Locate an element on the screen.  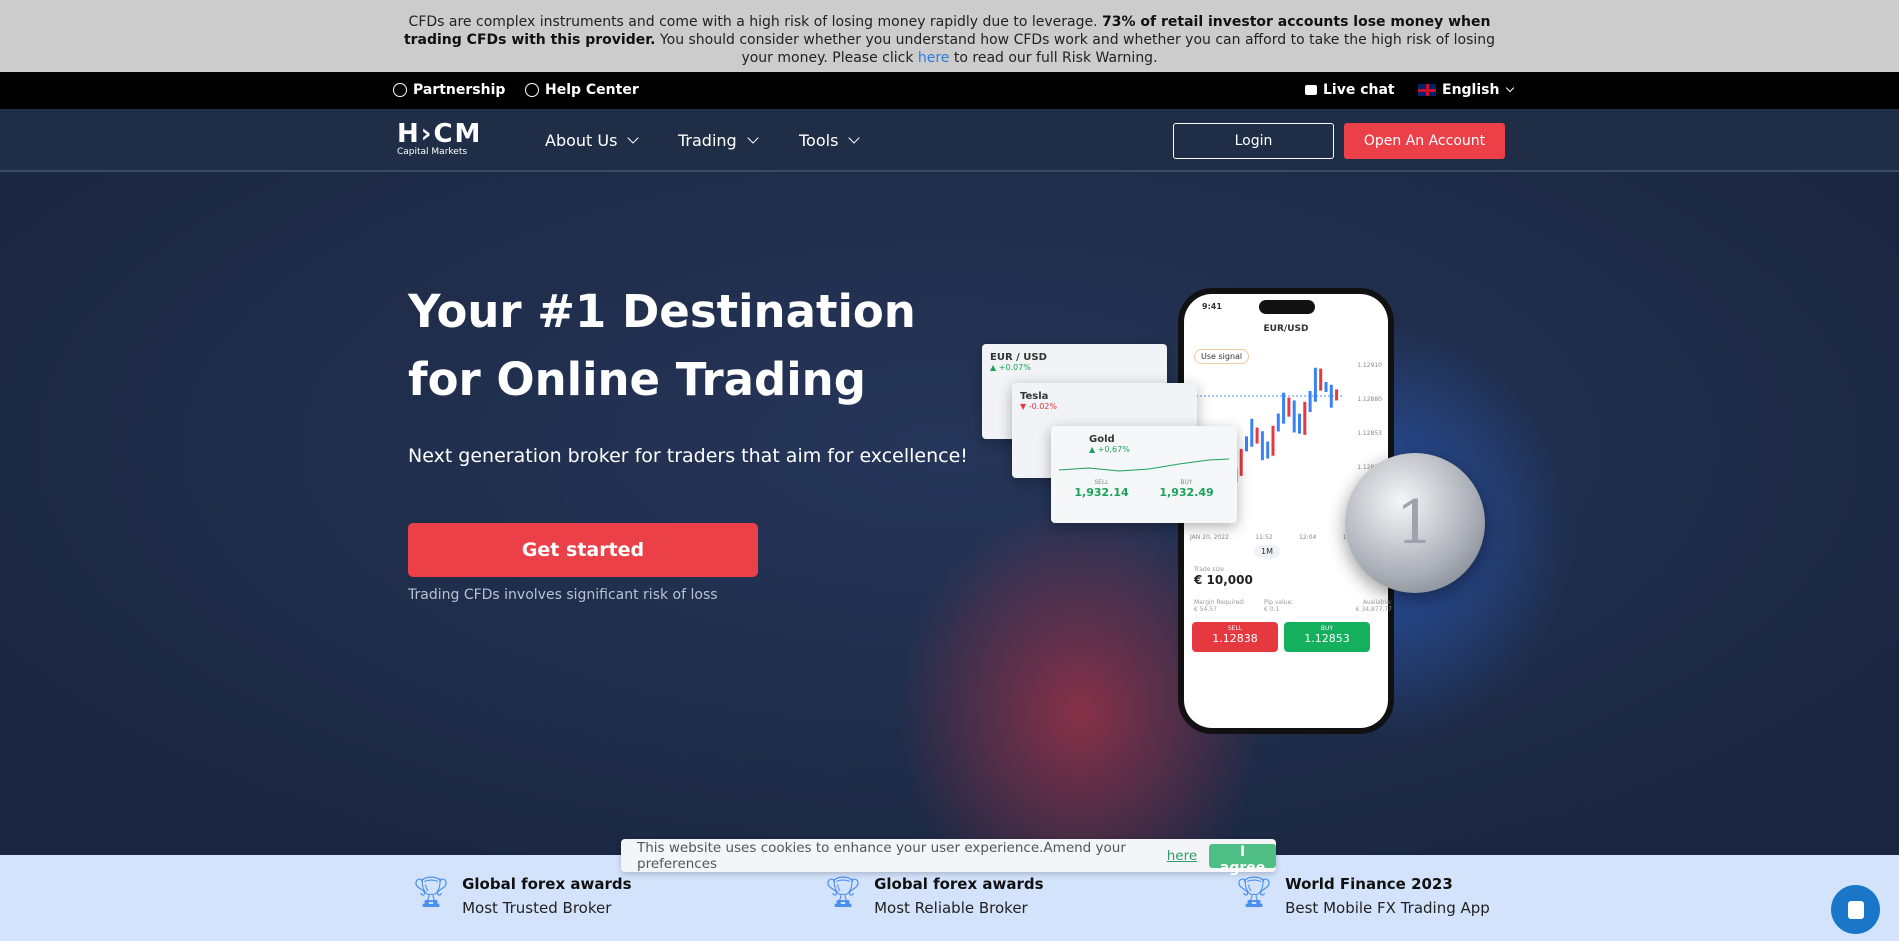
risk-warning-link: here is located at coordinates (934, 58).